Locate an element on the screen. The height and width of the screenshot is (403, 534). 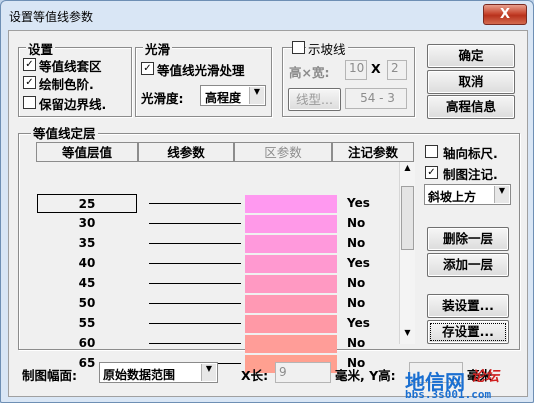
x-glyph: X is located at coordinates (376, 68).